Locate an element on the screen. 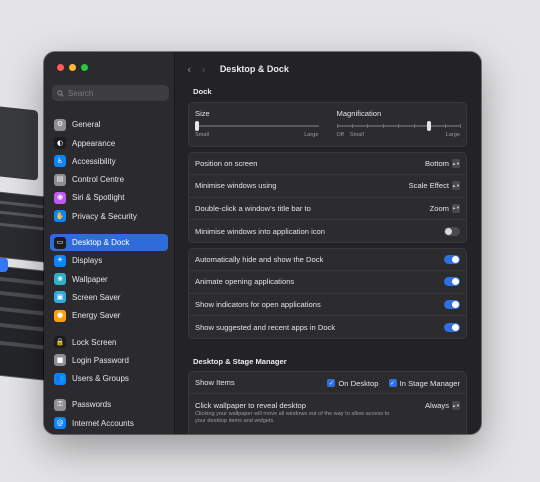 The height and width of the screenshot is (482, 540). magnification-slider is located at coordinates (398, 126).